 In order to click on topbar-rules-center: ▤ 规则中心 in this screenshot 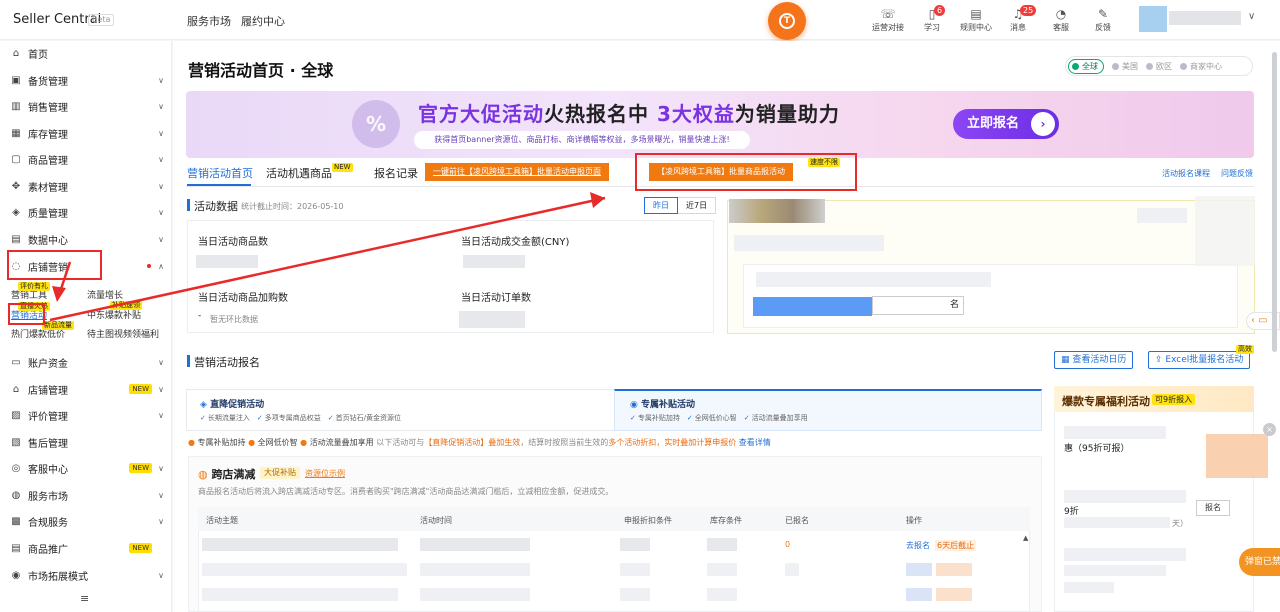, I will do `click(976, 21)`.